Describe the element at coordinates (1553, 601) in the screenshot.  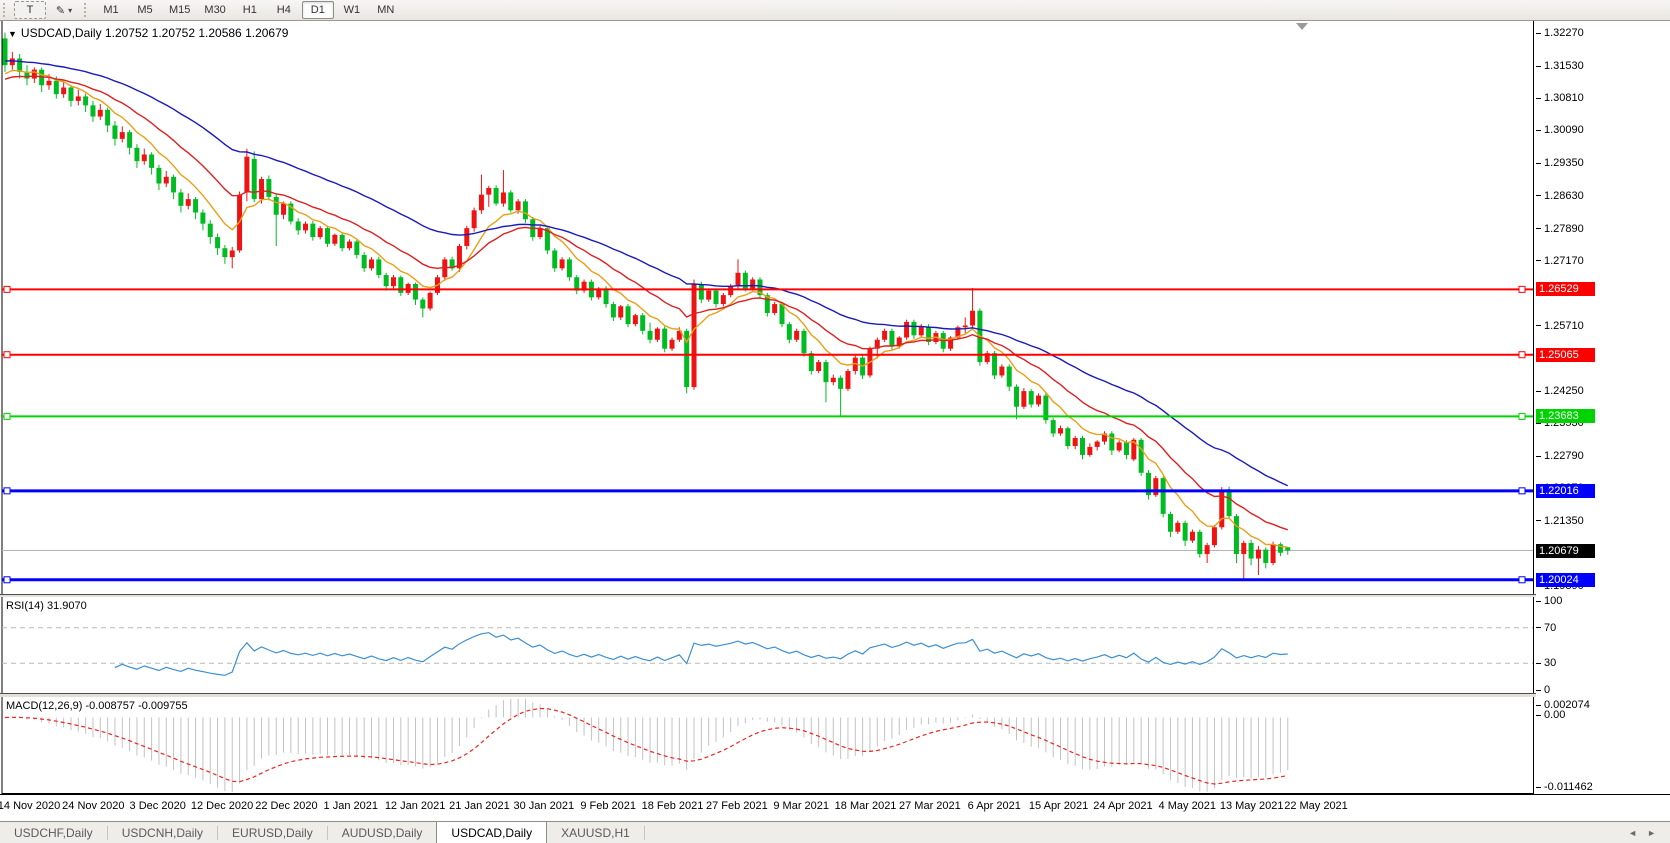
I see `rsi-tick-label: 100` at that location.